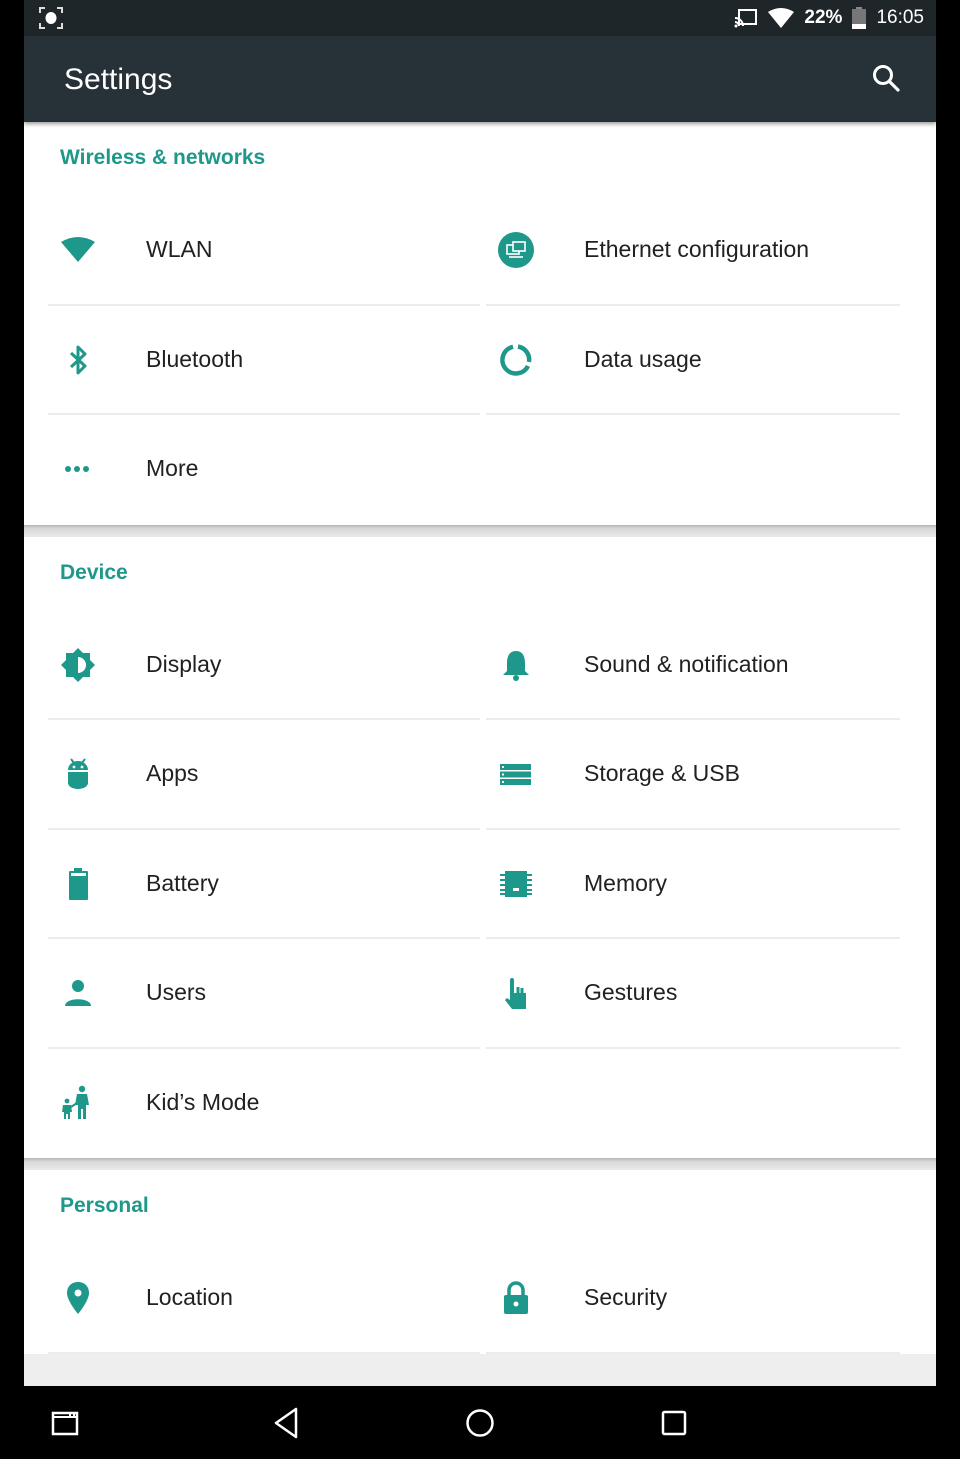 The height and width of the screenshot is (1459, 960). Describe the element at coordinates (189, 1297) in the screenshot. I see `settings-item-label: Location` at that location.